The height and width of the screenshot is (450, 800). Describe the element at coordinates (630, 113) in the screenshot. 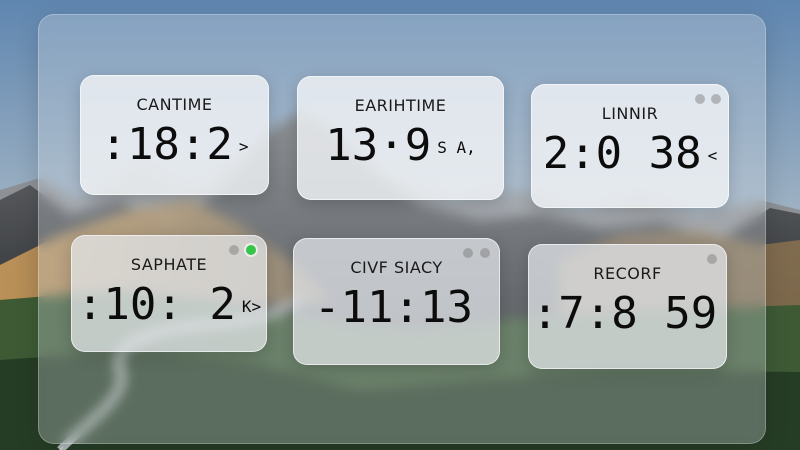

I see `widget-title: LINNIR` at that location.